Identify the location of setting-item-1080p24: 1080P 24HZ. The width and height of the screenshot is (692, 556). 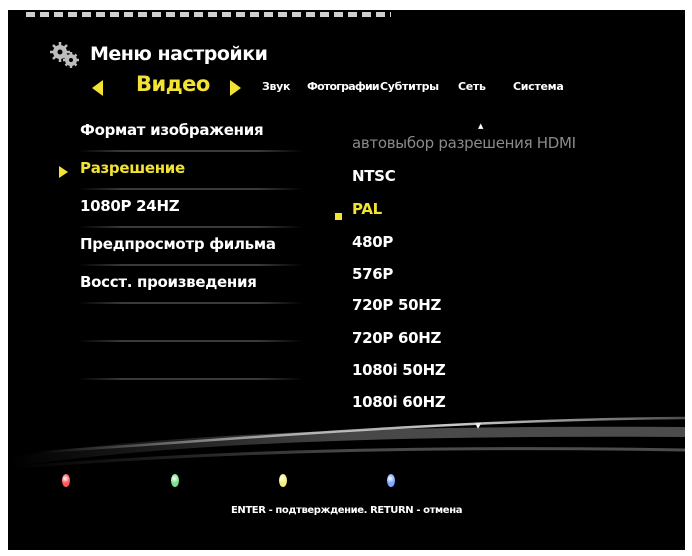
(130, 206).